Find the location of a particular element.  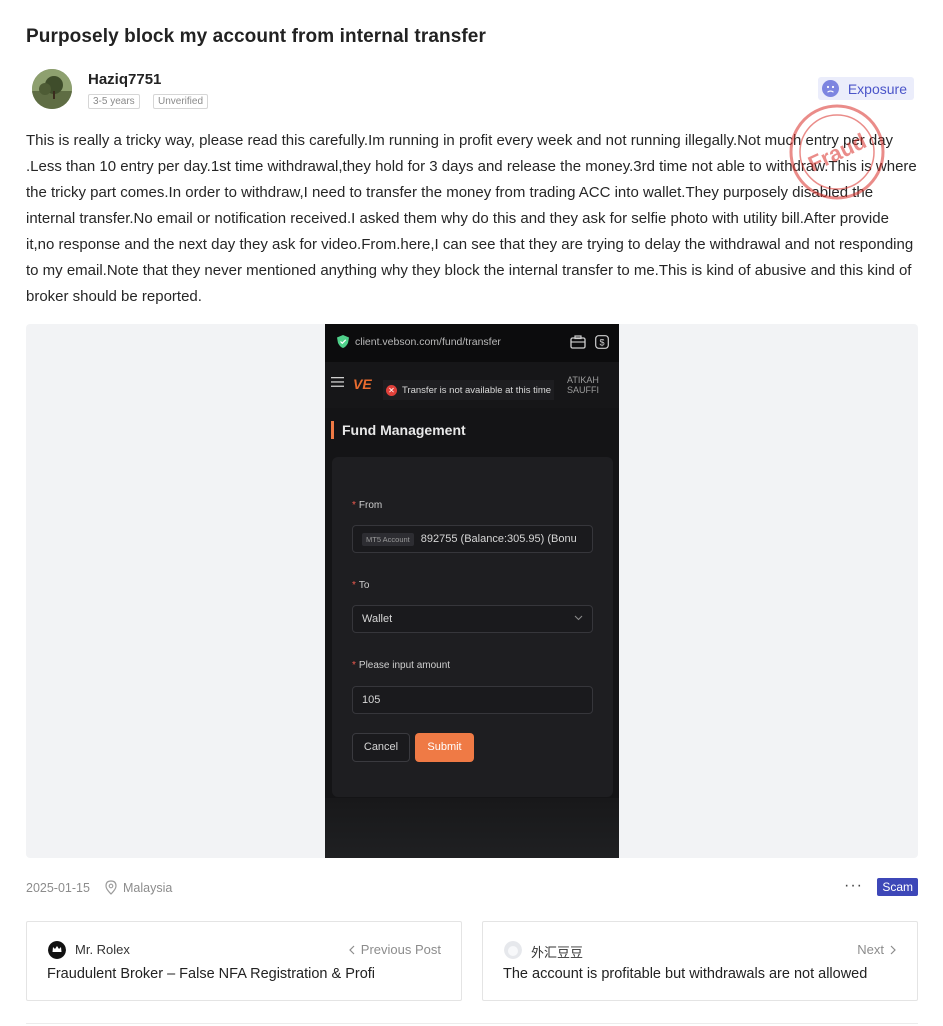

author-avatar is located at coordinates (52, 89).